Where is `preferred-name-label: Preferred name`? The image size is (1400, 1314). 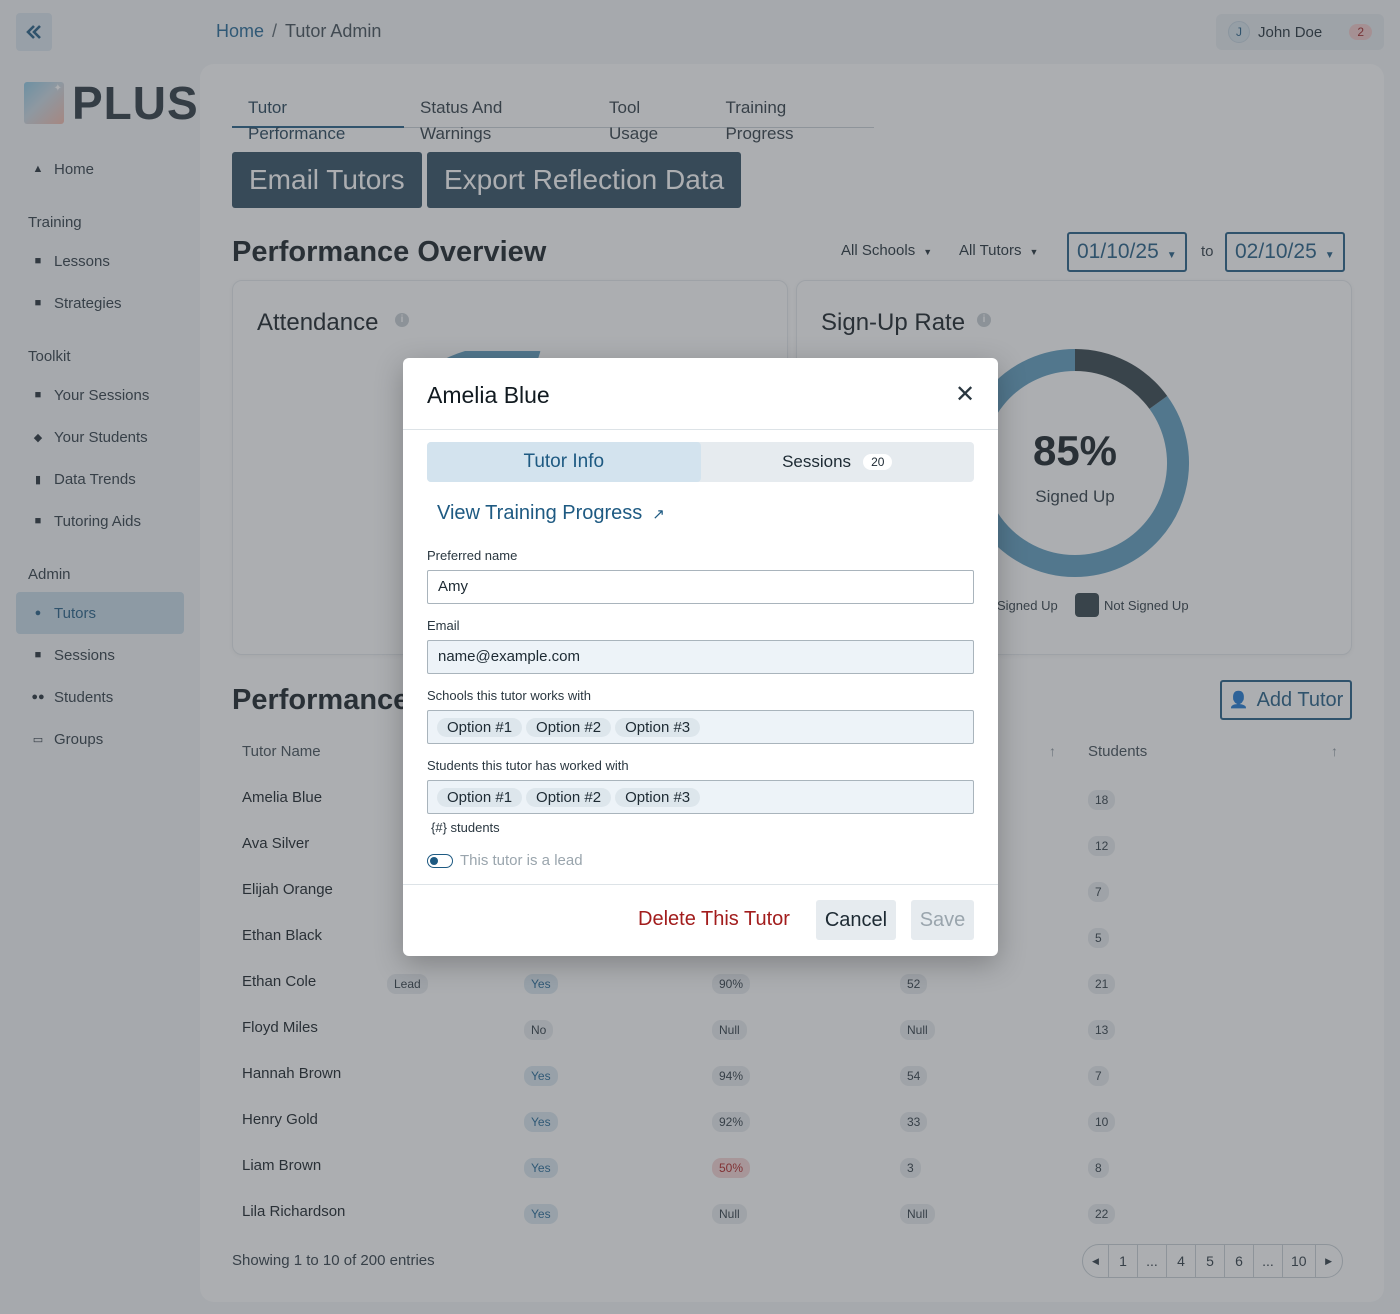 preferred-name-label: Preferred name is located at coordinates (472, 555).